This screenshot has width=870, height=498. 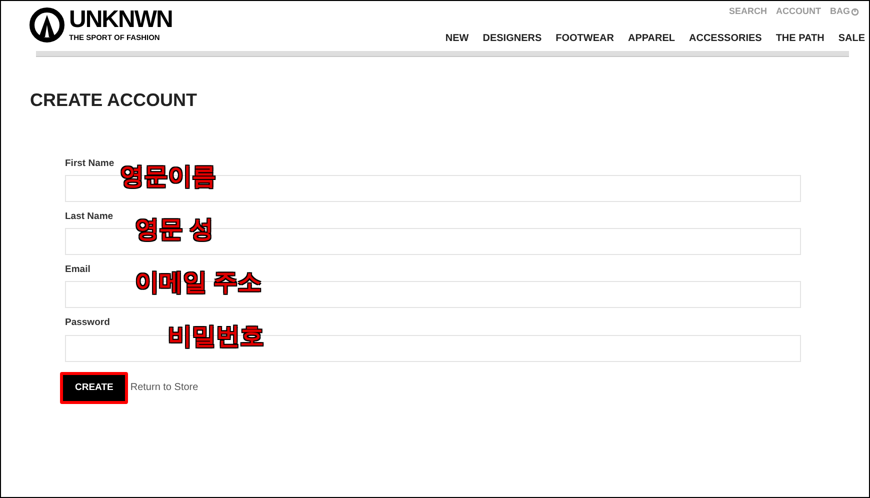 What do you see at coordinates (851, 38) in the screenshot?
I see `nav-link: SALE` at bounding box center [851, 38].